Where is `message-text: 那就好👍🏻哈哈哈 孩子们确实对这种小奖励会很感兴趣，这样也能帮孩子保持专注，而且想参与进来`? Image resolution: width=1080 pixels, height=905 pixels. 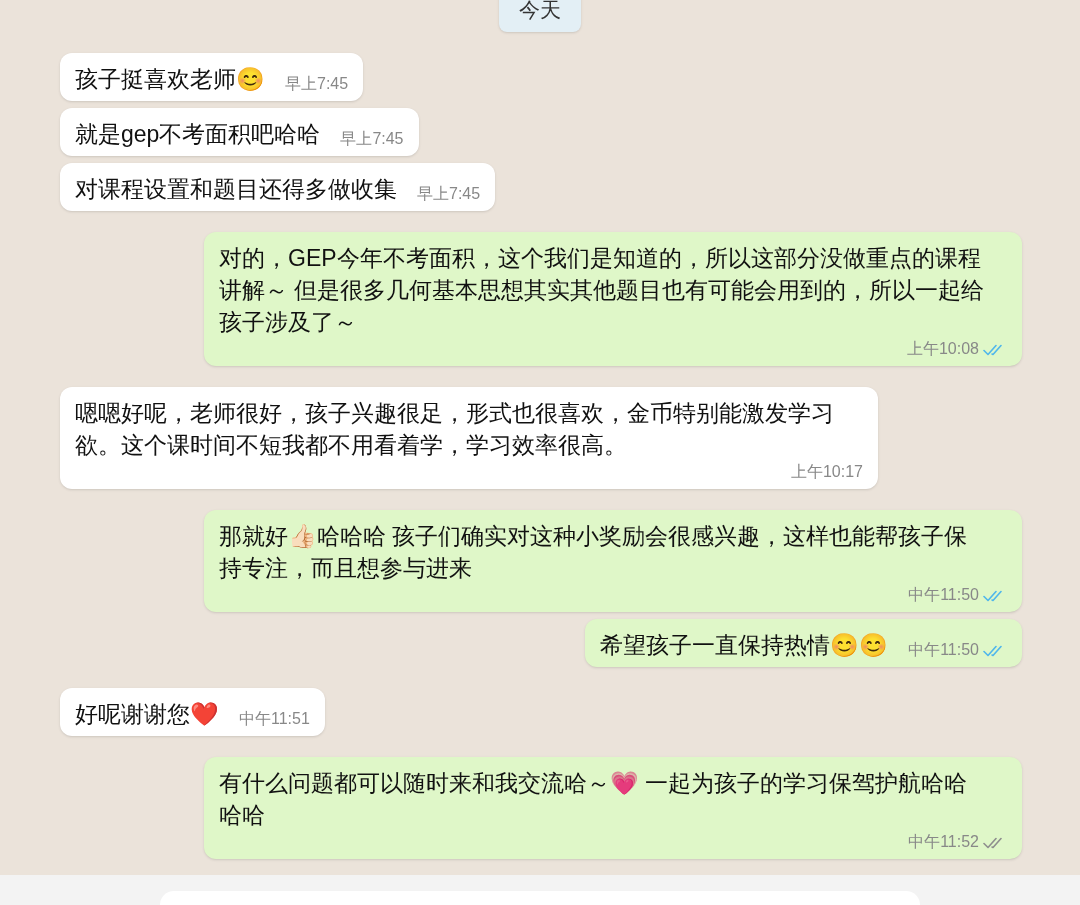 message-text: 那就好👍🏻哈哈哈 孩子们确实对这种小奖励会很感兴趣，这样也能帮孩子保持专注，而且想参与进来 is located at coordinates (594, 552).